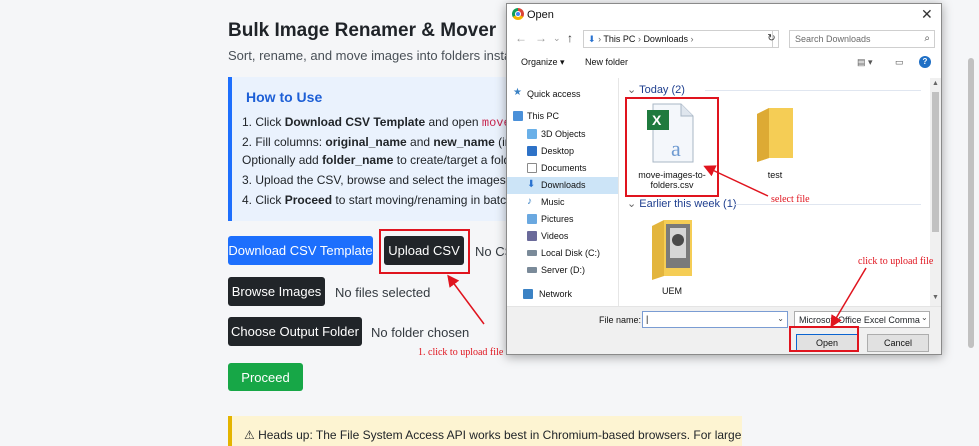 This screenshot has height=446, width=979. What do you see at coordinates (466, 299) in the screenshot?
I see `arrow-to-upload` at bounding box center [466, 299].